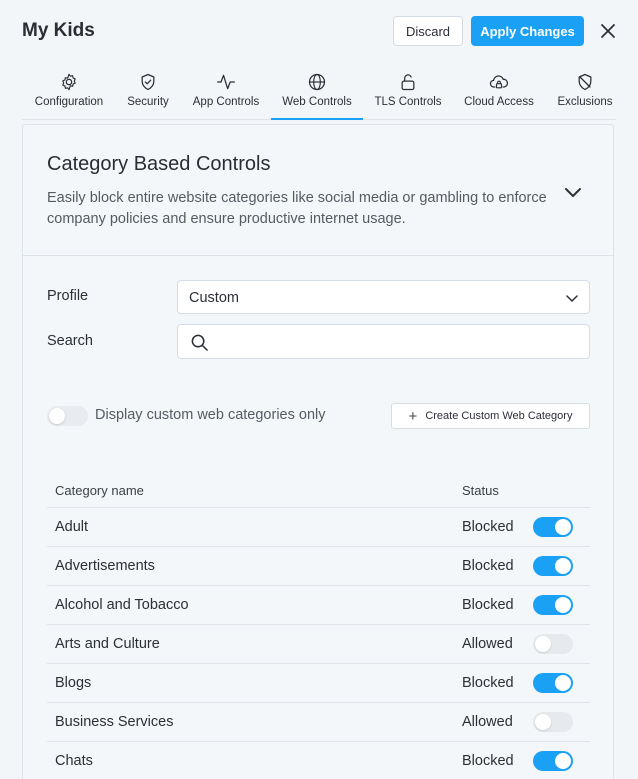 The height and width of the screenshot is (779, 638). What do you see at coordinates (398, 342) in the screenshot?
I see `search-input` at bounding box center [398, 342].